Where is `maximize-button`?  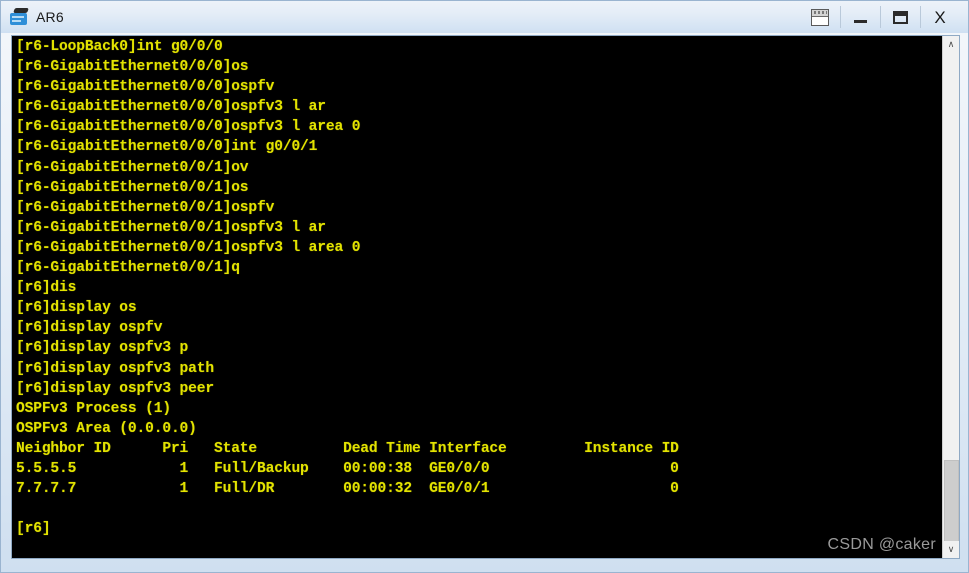 maximize-button is located at coordinates (900, 17).